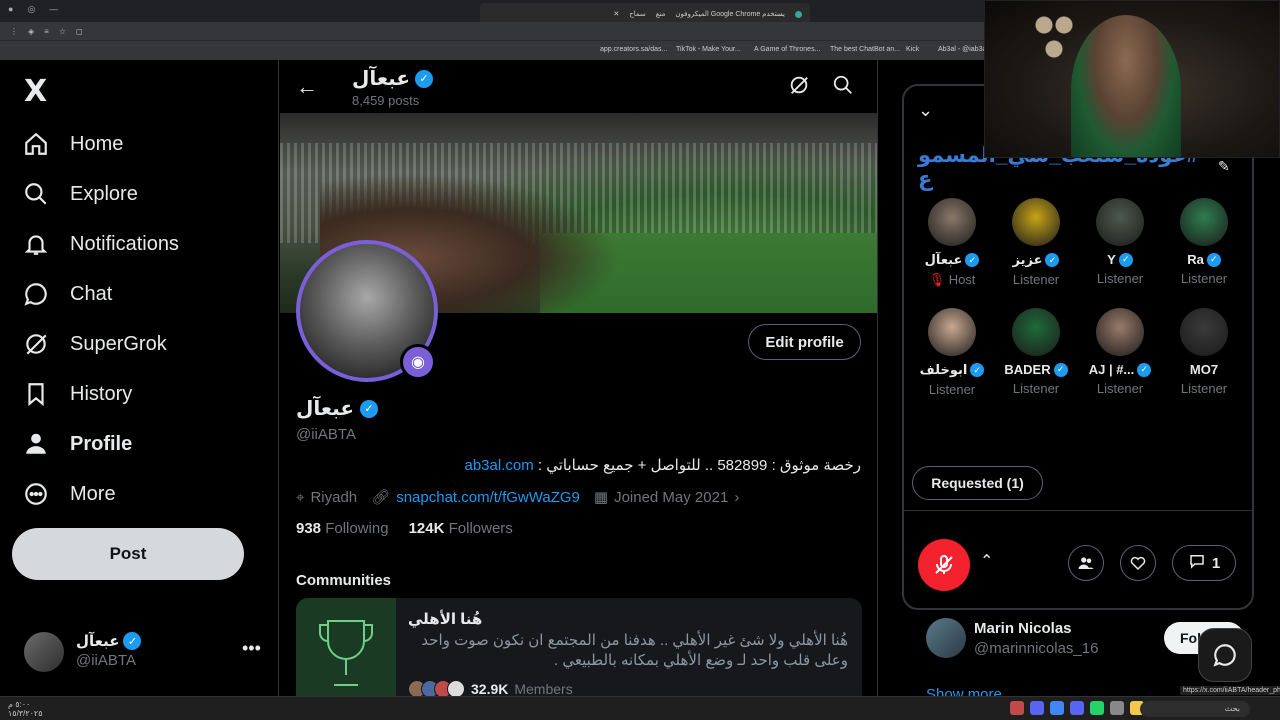  What do you see at coordinates (300, 497) in the screenshot?
I see `location-pin-icon: ⌖` at bounding box center [300, 497].